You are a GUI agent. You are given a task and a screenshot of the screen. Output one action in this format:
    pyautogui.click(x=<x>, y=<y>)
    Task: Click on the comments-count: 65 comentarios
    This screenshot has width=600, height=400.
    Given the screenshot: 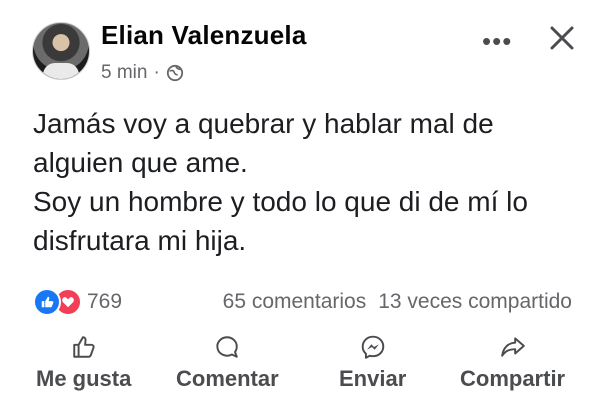 What is the action you would take?
    pyautogui.click(x=295, y=302)
    